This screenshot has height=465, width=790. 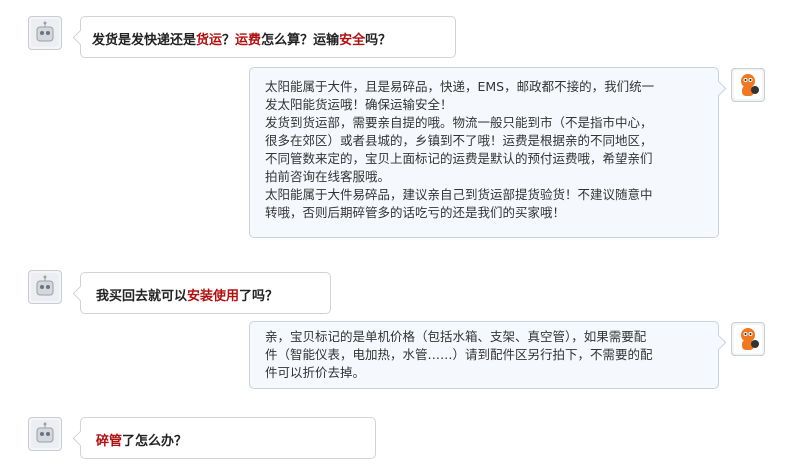 I want to click on answer-line: 件（智能仪表，电加热，水管……）请到配件区另行拍下，不需要的配, so click(x=459, y=354).